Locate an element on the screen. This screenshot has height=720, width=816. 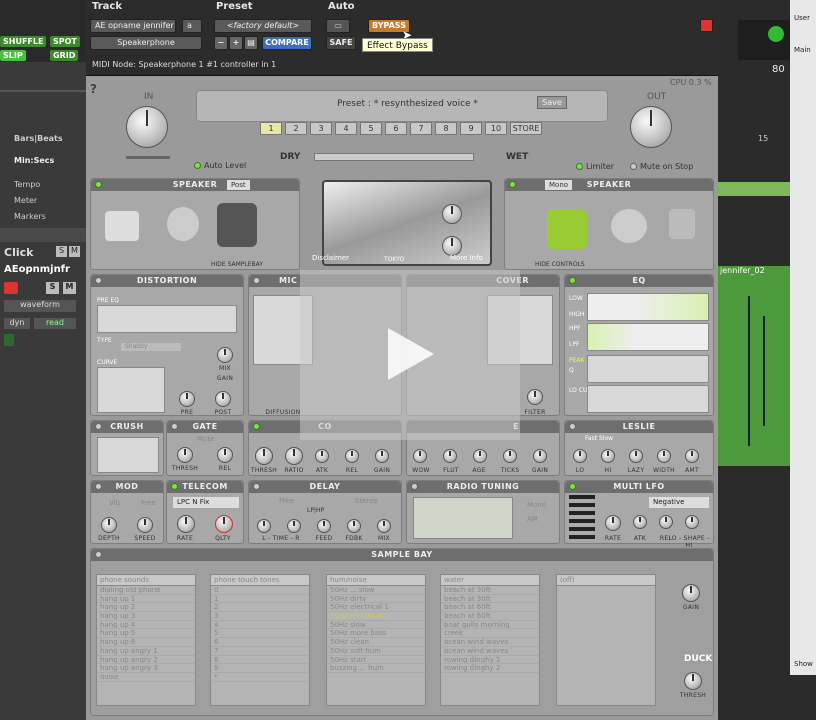
type-selector: Shabby is located at coordinates (151, 347).